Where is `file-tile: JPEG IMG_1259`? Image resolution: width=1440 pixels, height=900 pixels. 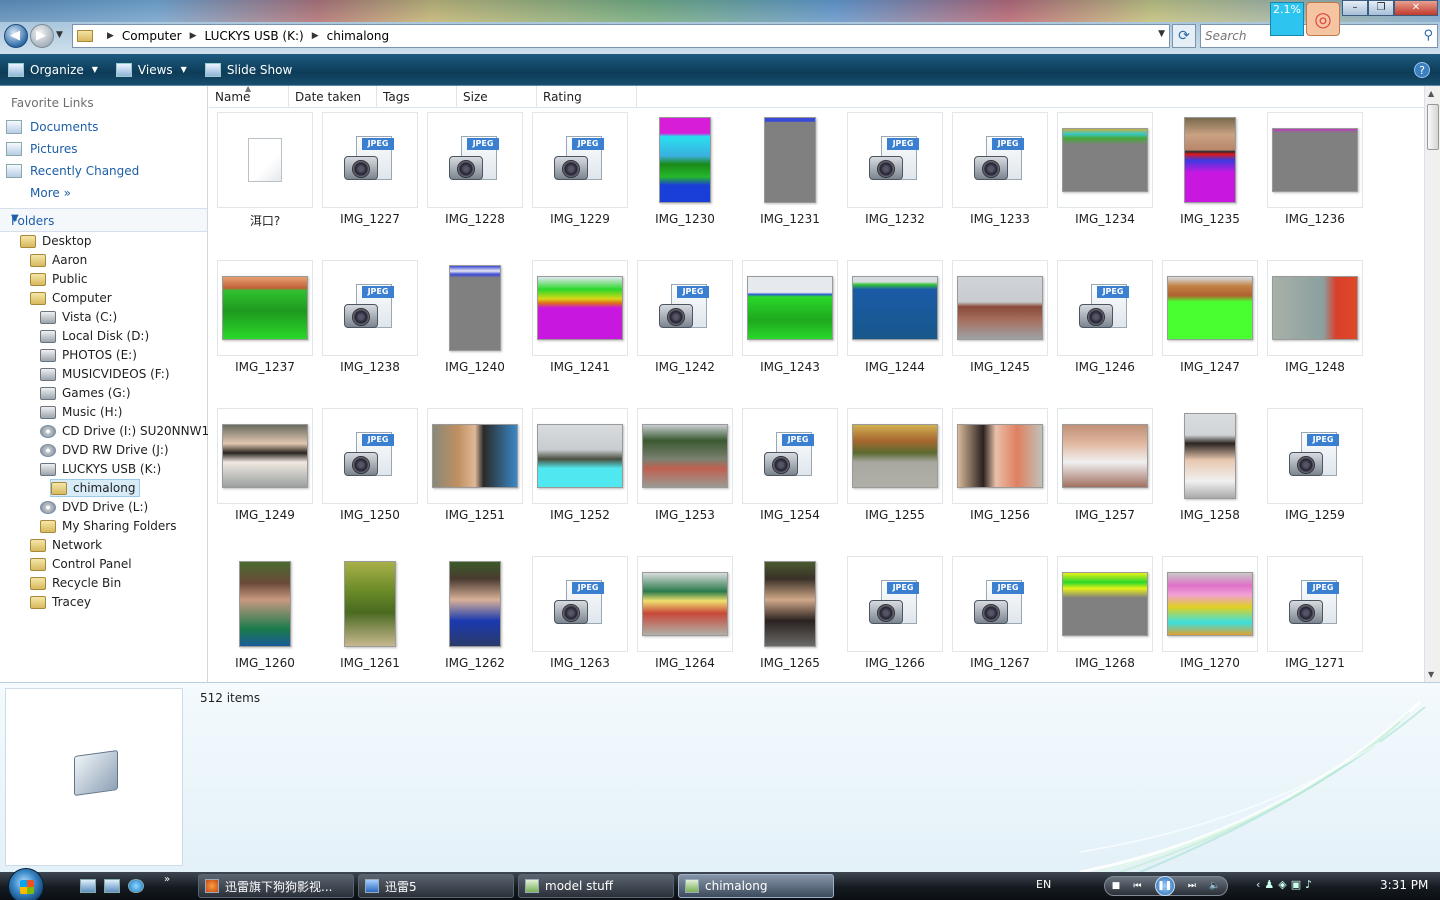
file-tile: JPEG IMG_1259 is located at coordinates (1315, 473).